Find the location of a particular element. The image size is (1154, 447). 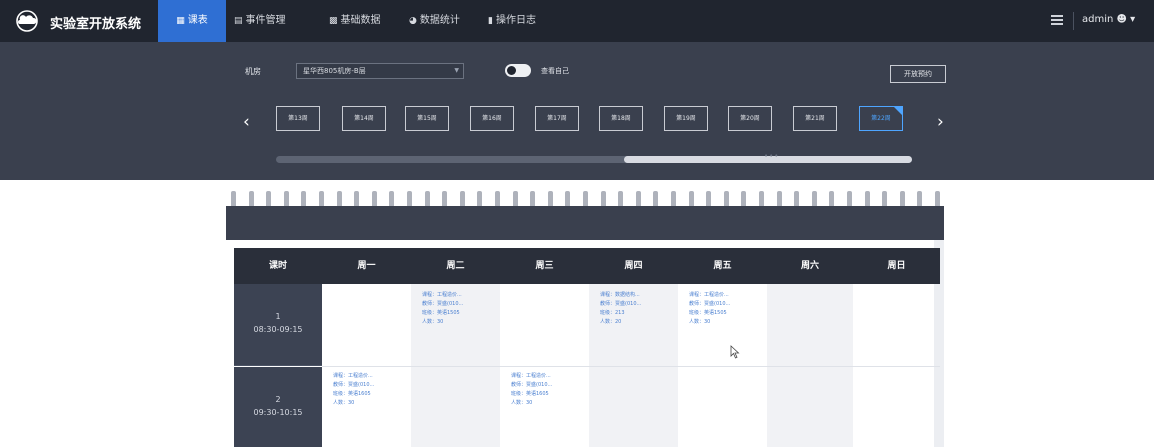

mouse-pointer-icon is located at coordinates (735, 352).